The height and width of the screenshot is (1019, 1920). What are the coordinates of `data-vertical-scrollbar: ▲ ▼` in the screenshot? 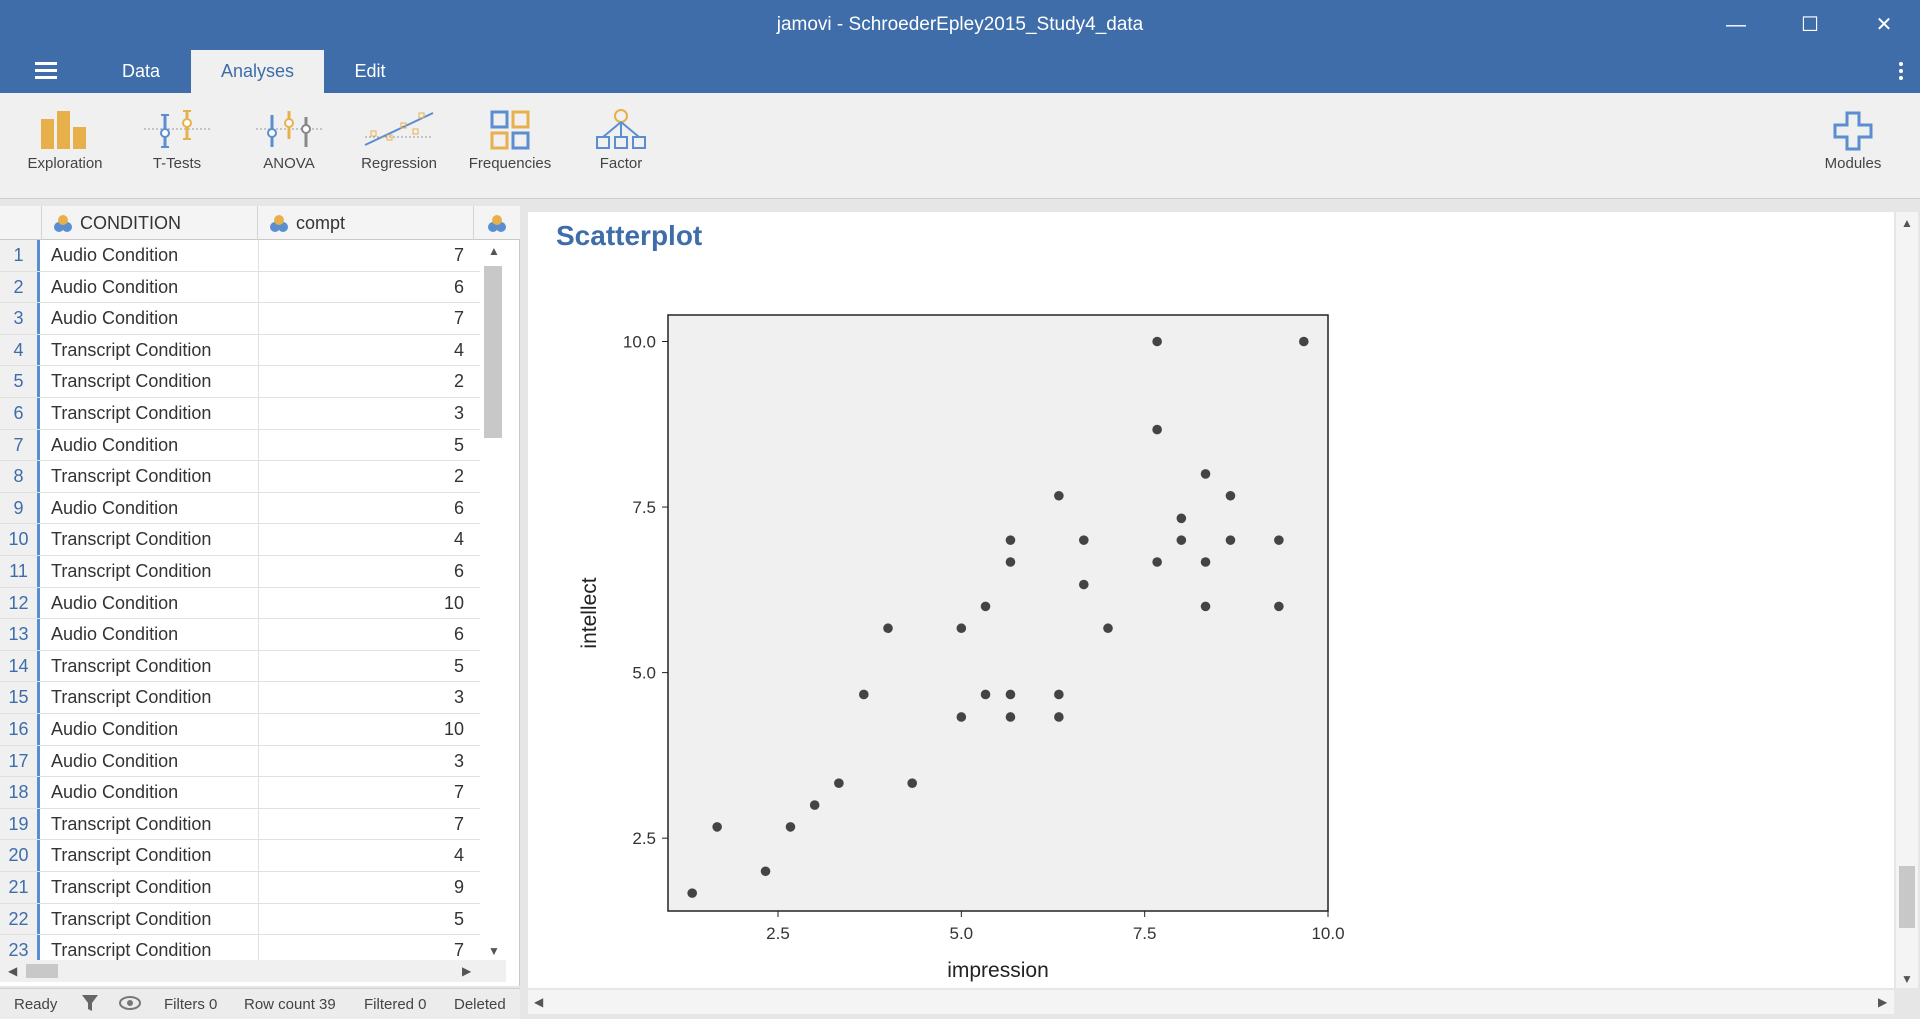 It's located at (493, 602).